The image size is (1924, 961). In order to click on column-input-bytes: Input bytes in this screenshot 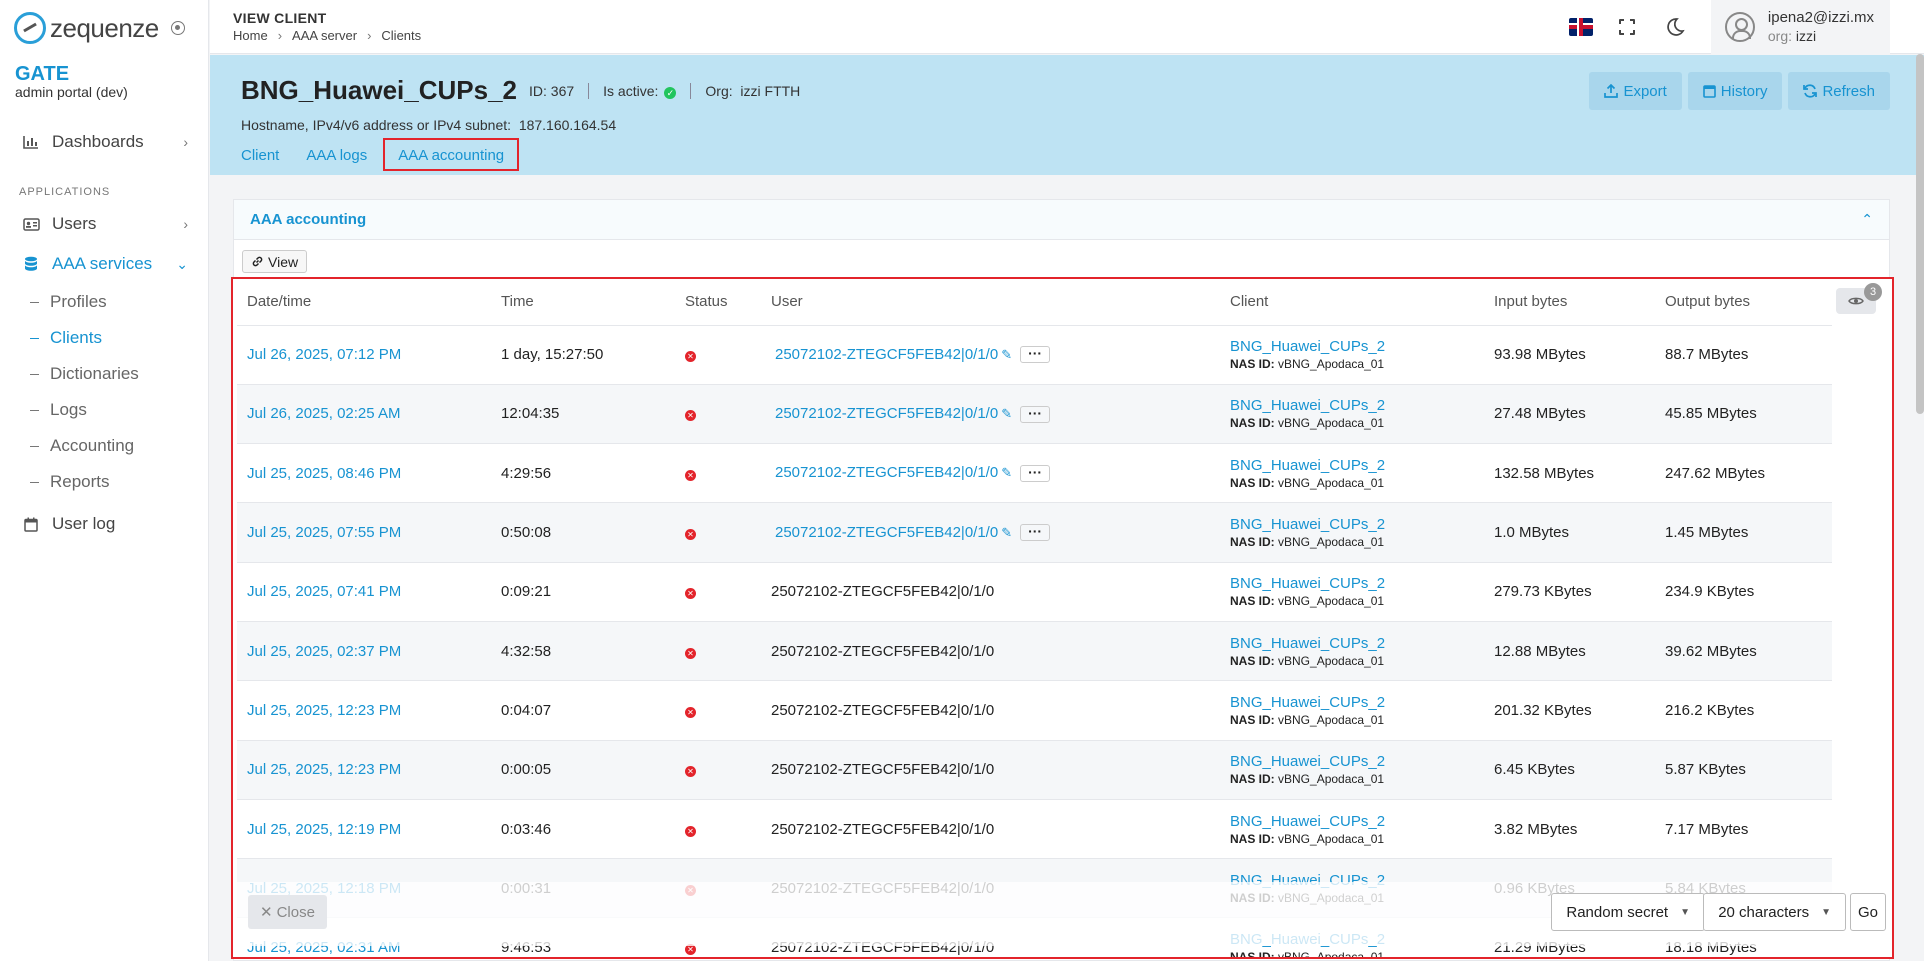, I will do `click(1569, 302)`.